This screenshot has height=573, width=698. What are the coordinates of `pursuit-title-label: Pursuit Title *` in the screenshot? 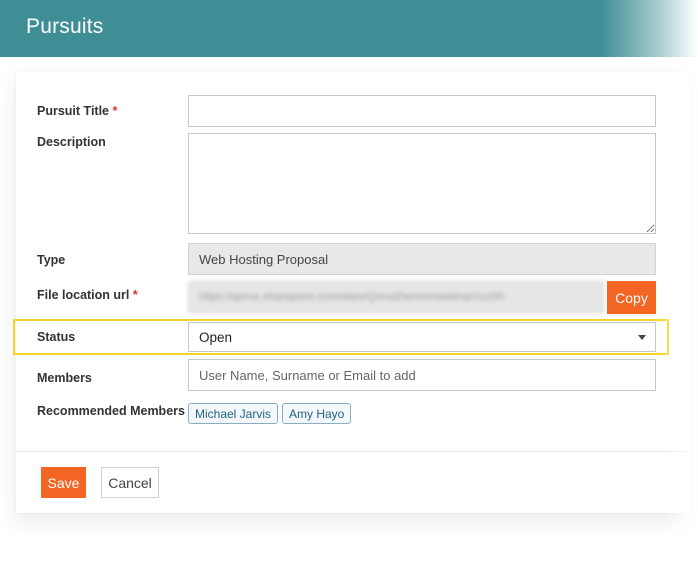 It's located at (77, 111).